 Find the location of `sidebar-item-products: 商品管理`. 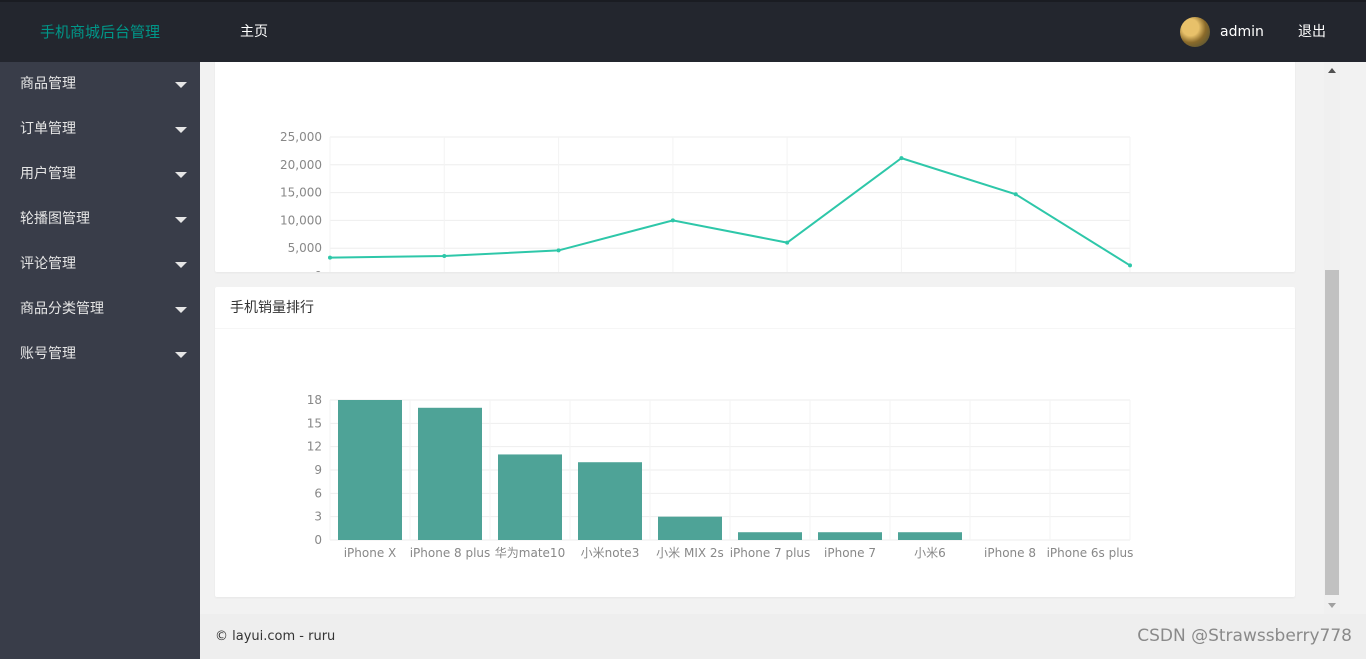

sidebar-item-products: 商品管理 is located at coordinates (100, 84).